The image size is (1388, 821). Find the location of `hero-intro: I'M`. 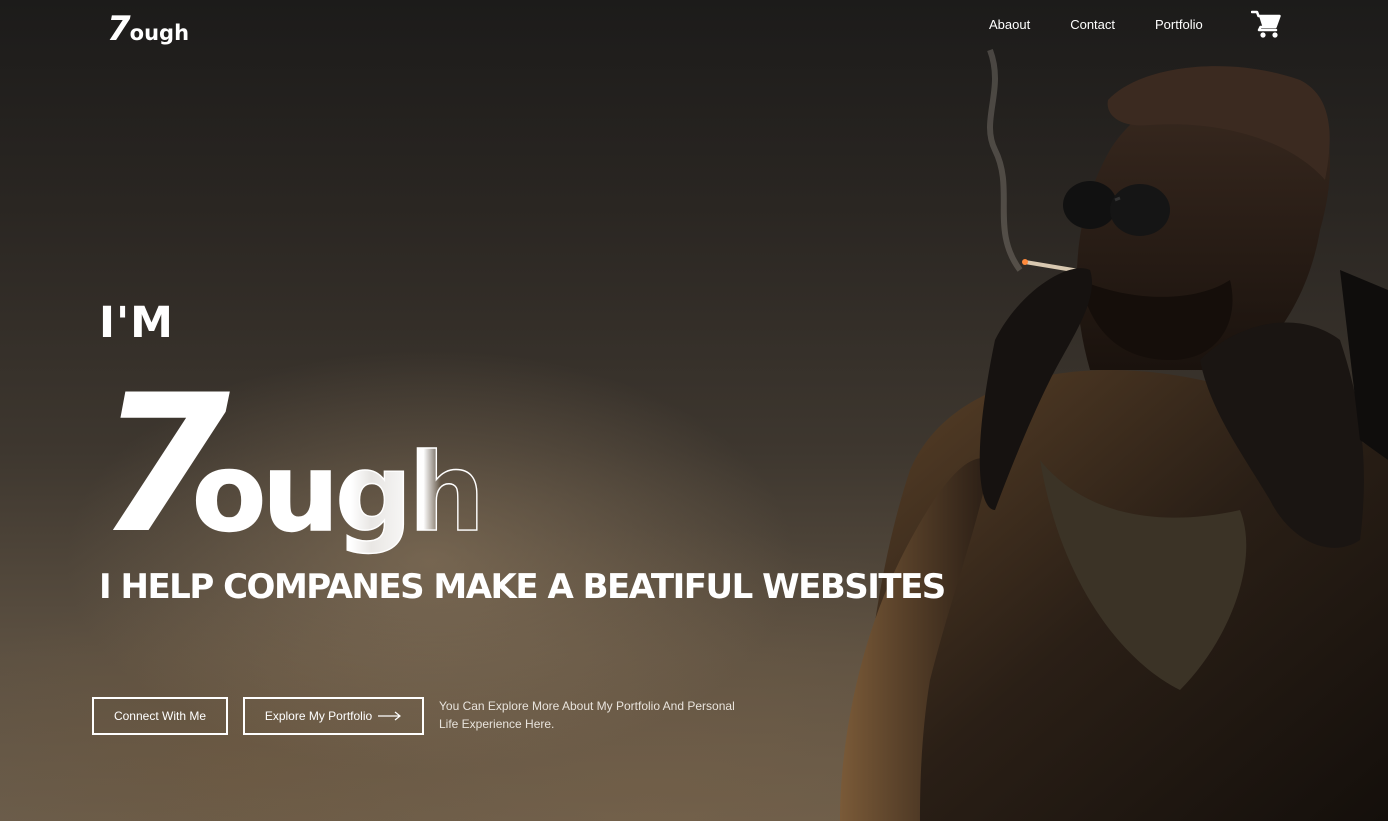

hero-intro: I'M is located at coordinates (136, 323).